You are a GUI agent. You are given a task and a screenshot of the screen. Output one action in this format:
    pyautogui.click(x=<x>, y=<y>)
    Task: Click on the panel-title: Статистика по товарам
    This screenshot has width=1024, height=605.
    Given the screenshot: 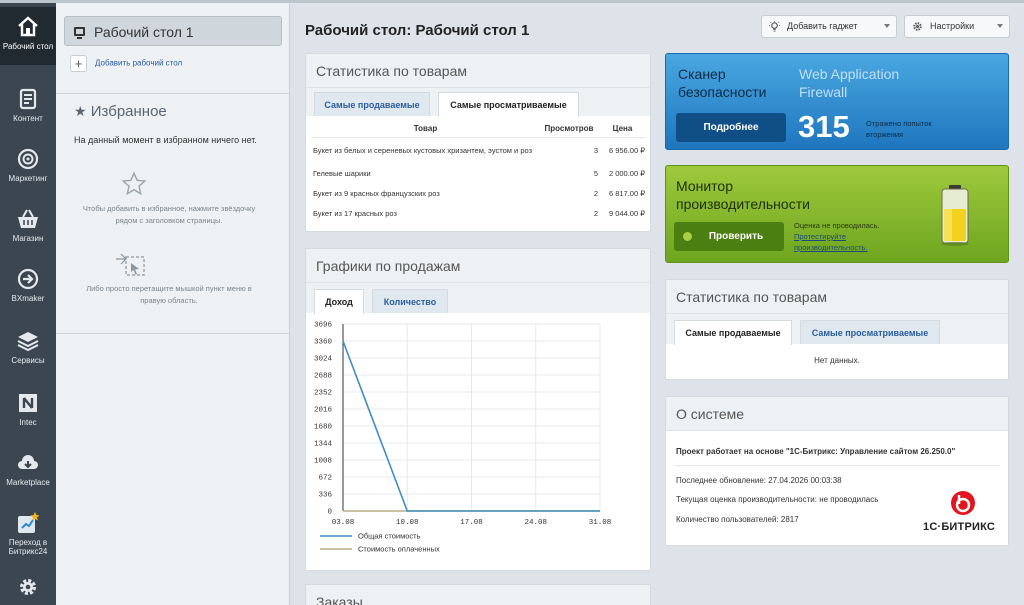 What is the action you would take?
    pyautogui.click(x=478, y=71)
    